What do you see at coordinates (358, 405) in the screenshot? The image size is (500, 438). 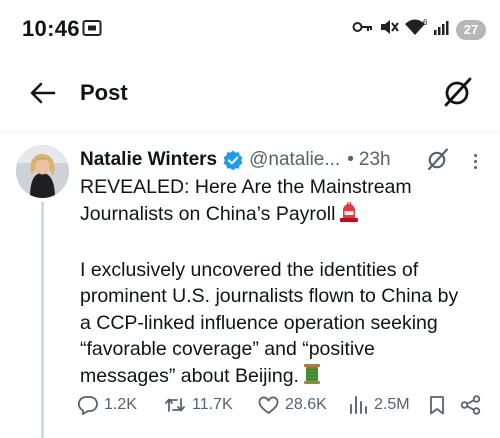 I see `analytics-icon` at bounding box center [358, 405].